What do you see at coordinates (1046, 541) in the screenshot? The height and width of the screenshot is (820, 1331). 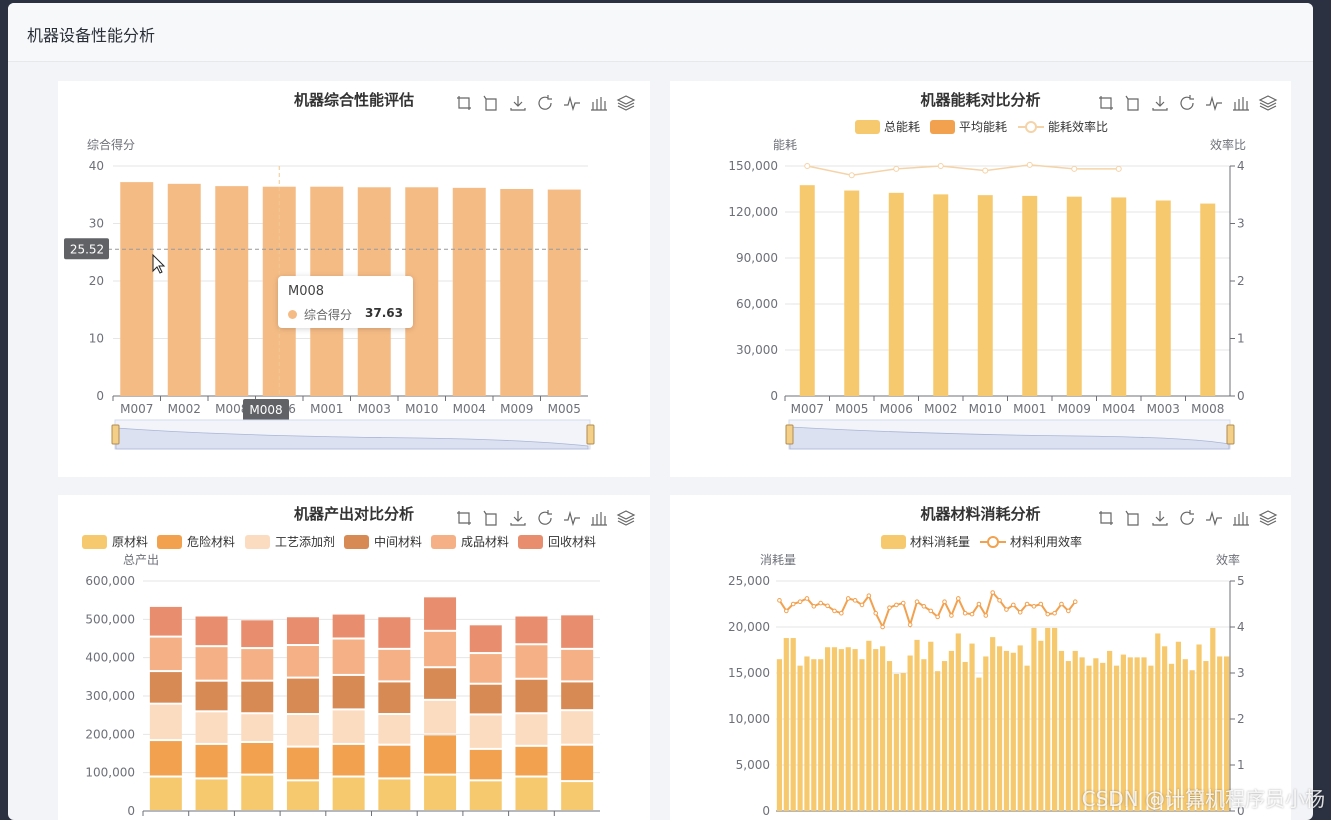 I see `legend-label: 材料利用效率` at bounding box center [1046, 541].